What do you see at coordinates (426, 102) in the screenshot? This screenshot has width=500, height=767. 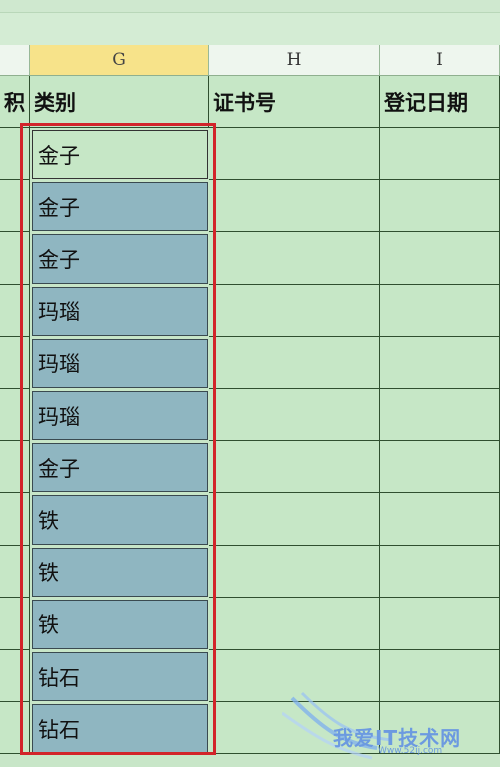 I see `header-date-label: 登记日期` at bounding box center [426, 102].